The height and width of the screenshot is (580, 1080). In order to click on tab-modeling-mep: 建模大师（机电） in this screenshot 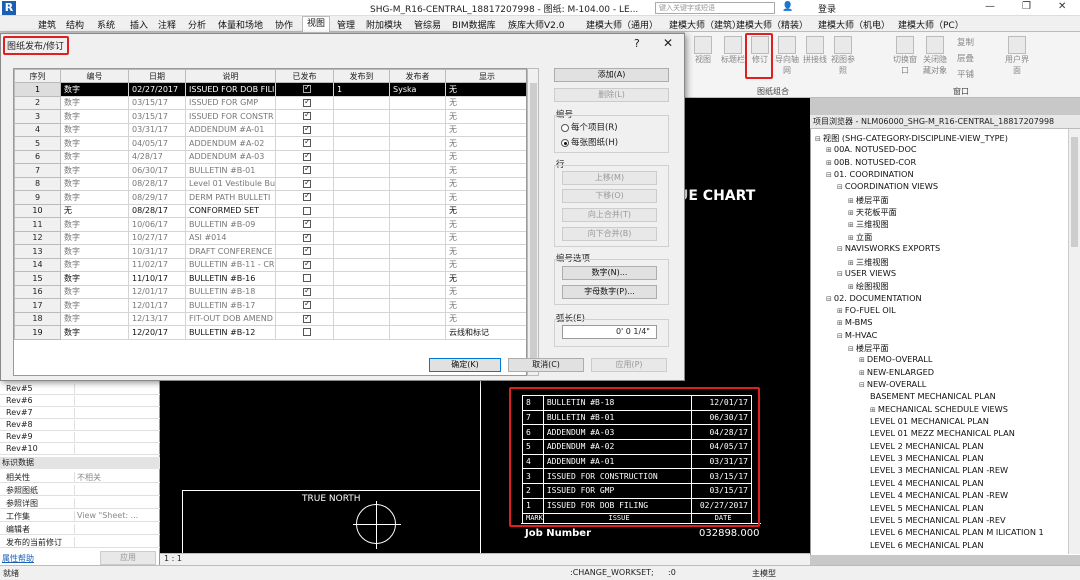, I will do `click(854, 24)`.